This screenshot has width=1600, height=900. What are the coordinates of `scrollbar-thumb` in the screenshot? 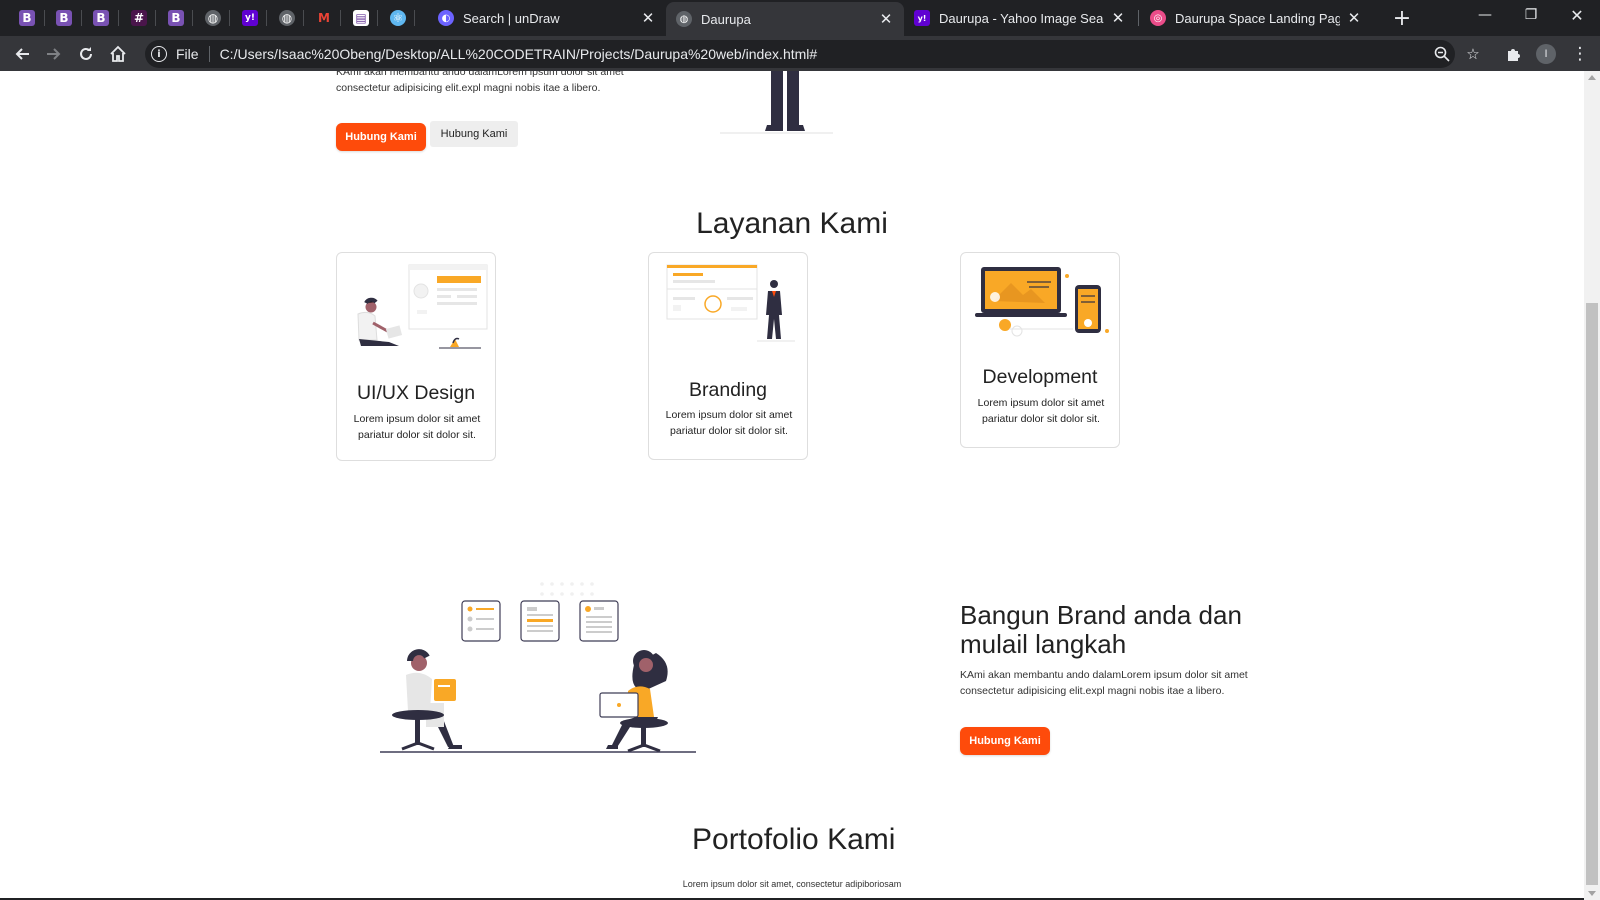 It's located at (1592, 594).